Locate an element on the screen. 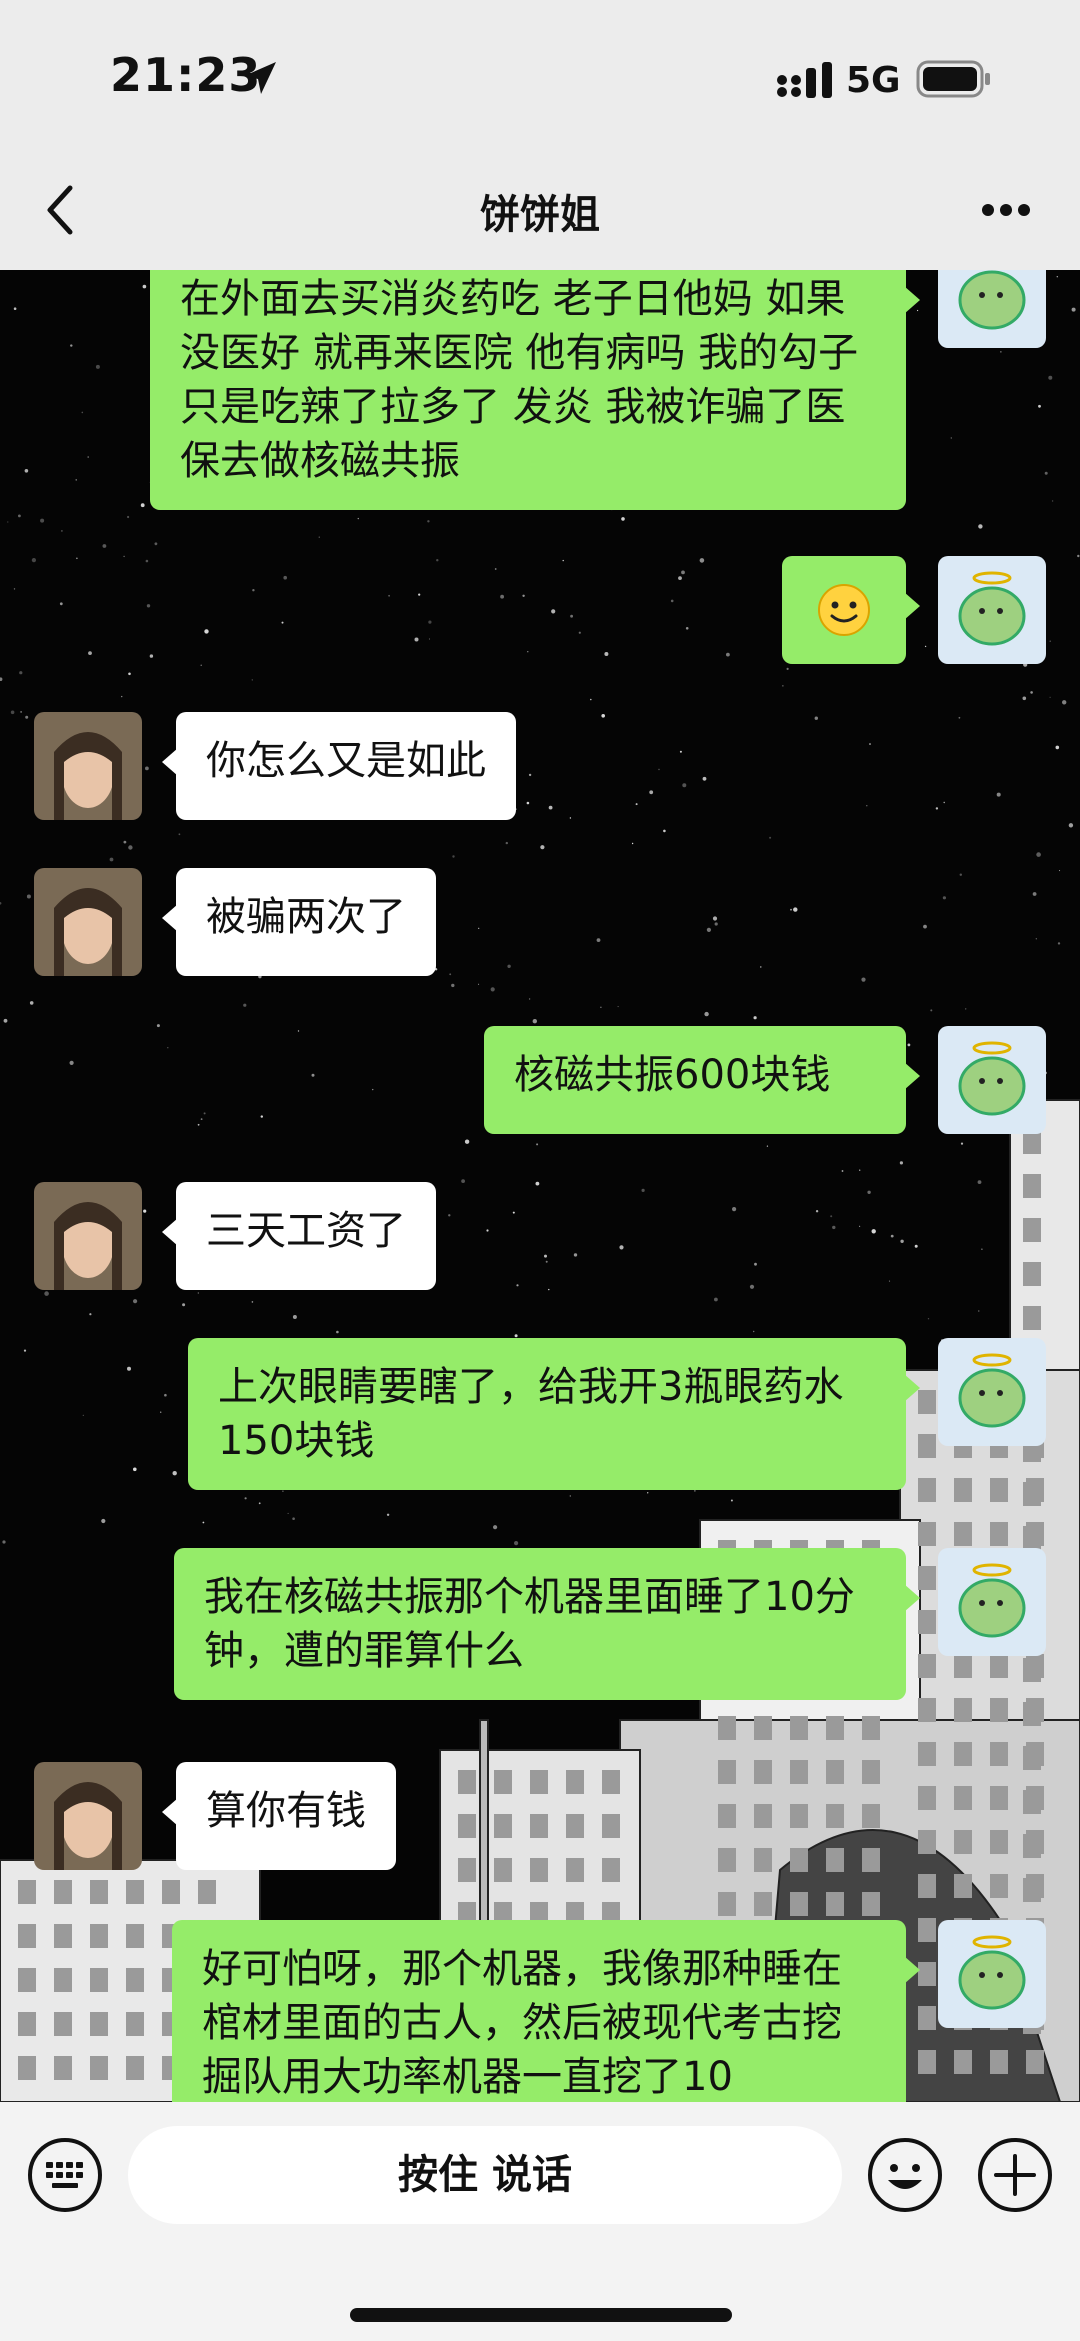 The height and width of the screenshot is (2341, 1080). message-text: 我在核磁共振那个机器里面睡了10分钟，遭的罪算什么 is located at coordinates (529, 1624).